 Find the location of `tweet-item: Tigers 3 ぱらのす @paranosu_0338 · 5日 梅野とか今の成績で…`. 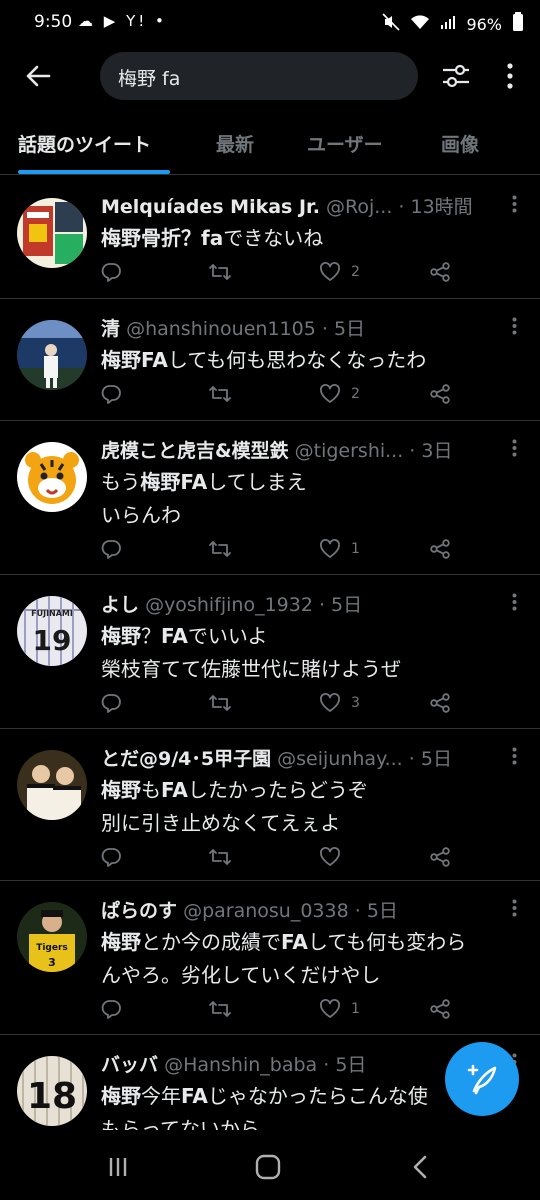

tweet-item: Tigers 3 ぱらのす @paranosu_0338 · 5日 梅野とか今の成績で… is located at coordinates (270, 957).